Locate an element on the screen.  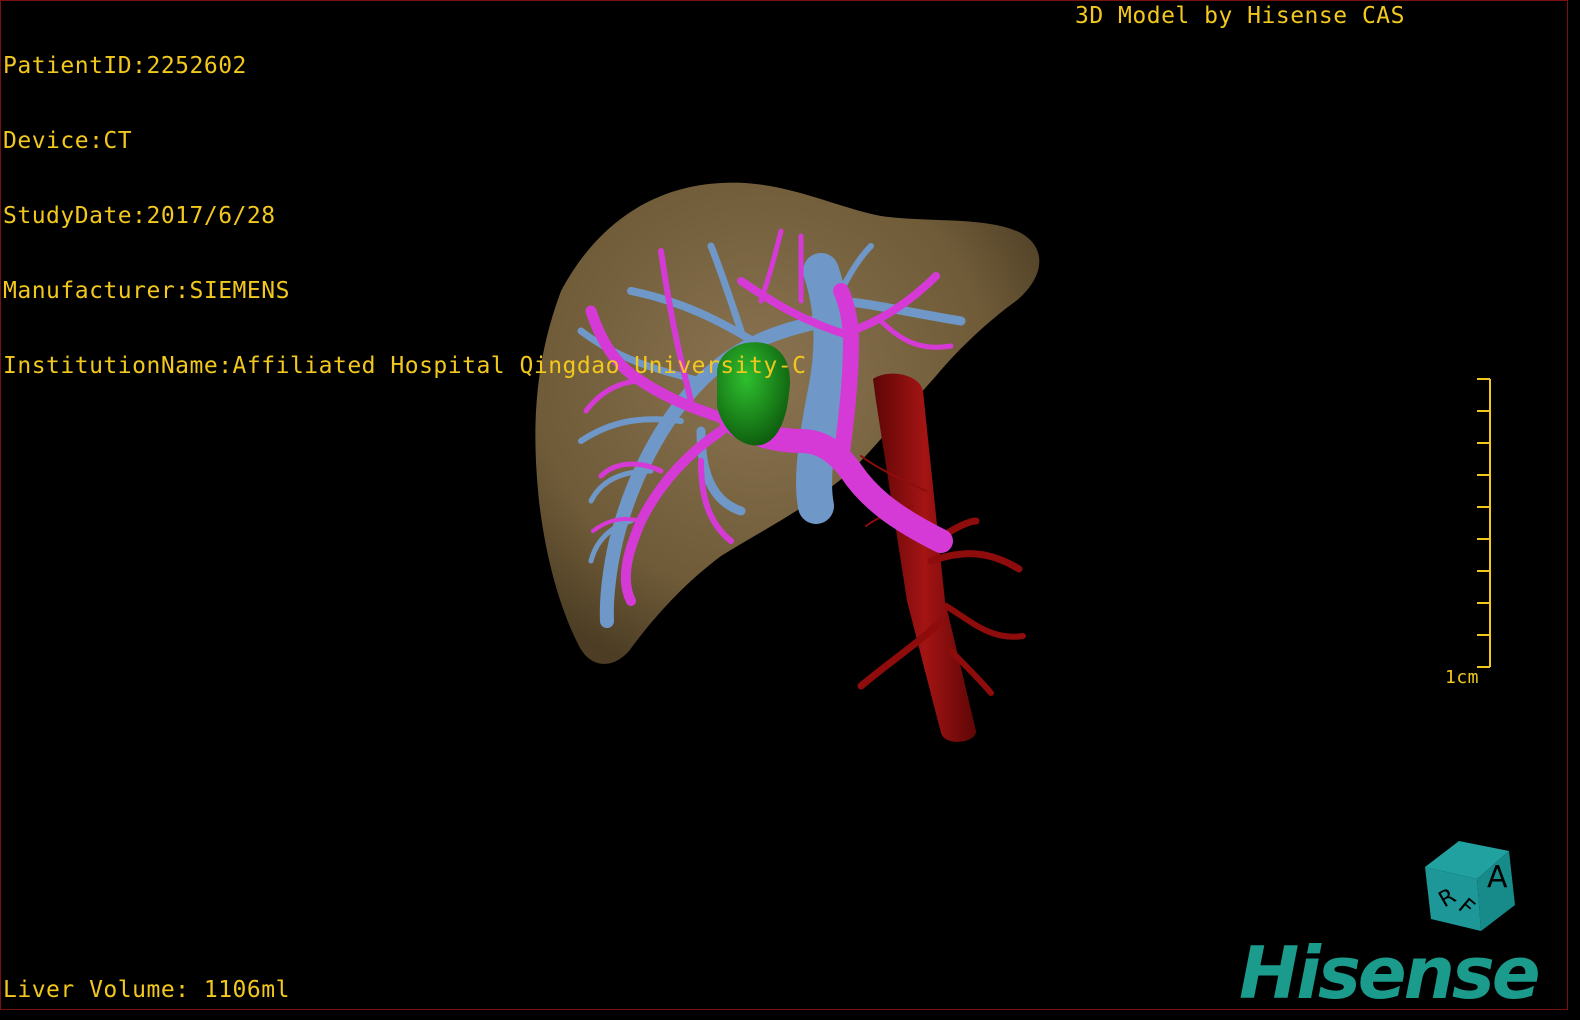
study-date-text: StudyDate:2017/6/28 is located at coordinates (139, 216).